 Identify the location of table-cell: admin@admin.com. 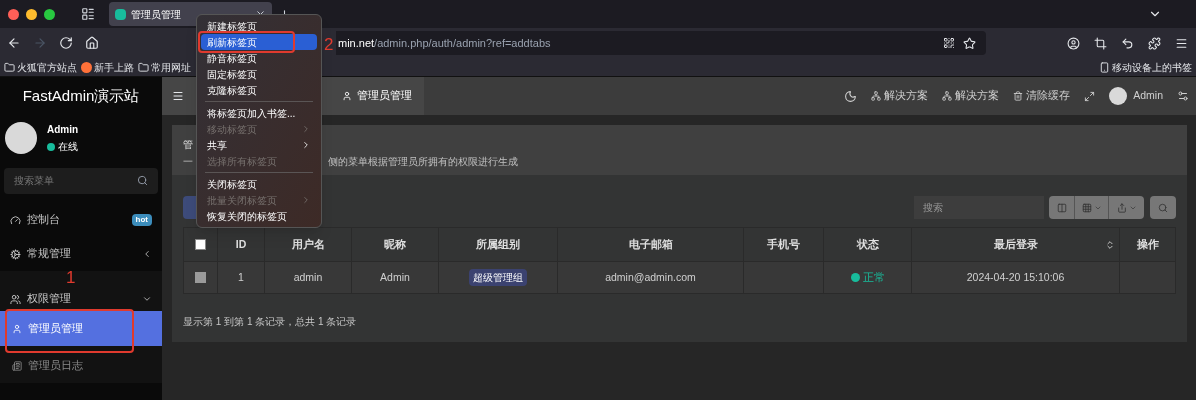
(650, 277).